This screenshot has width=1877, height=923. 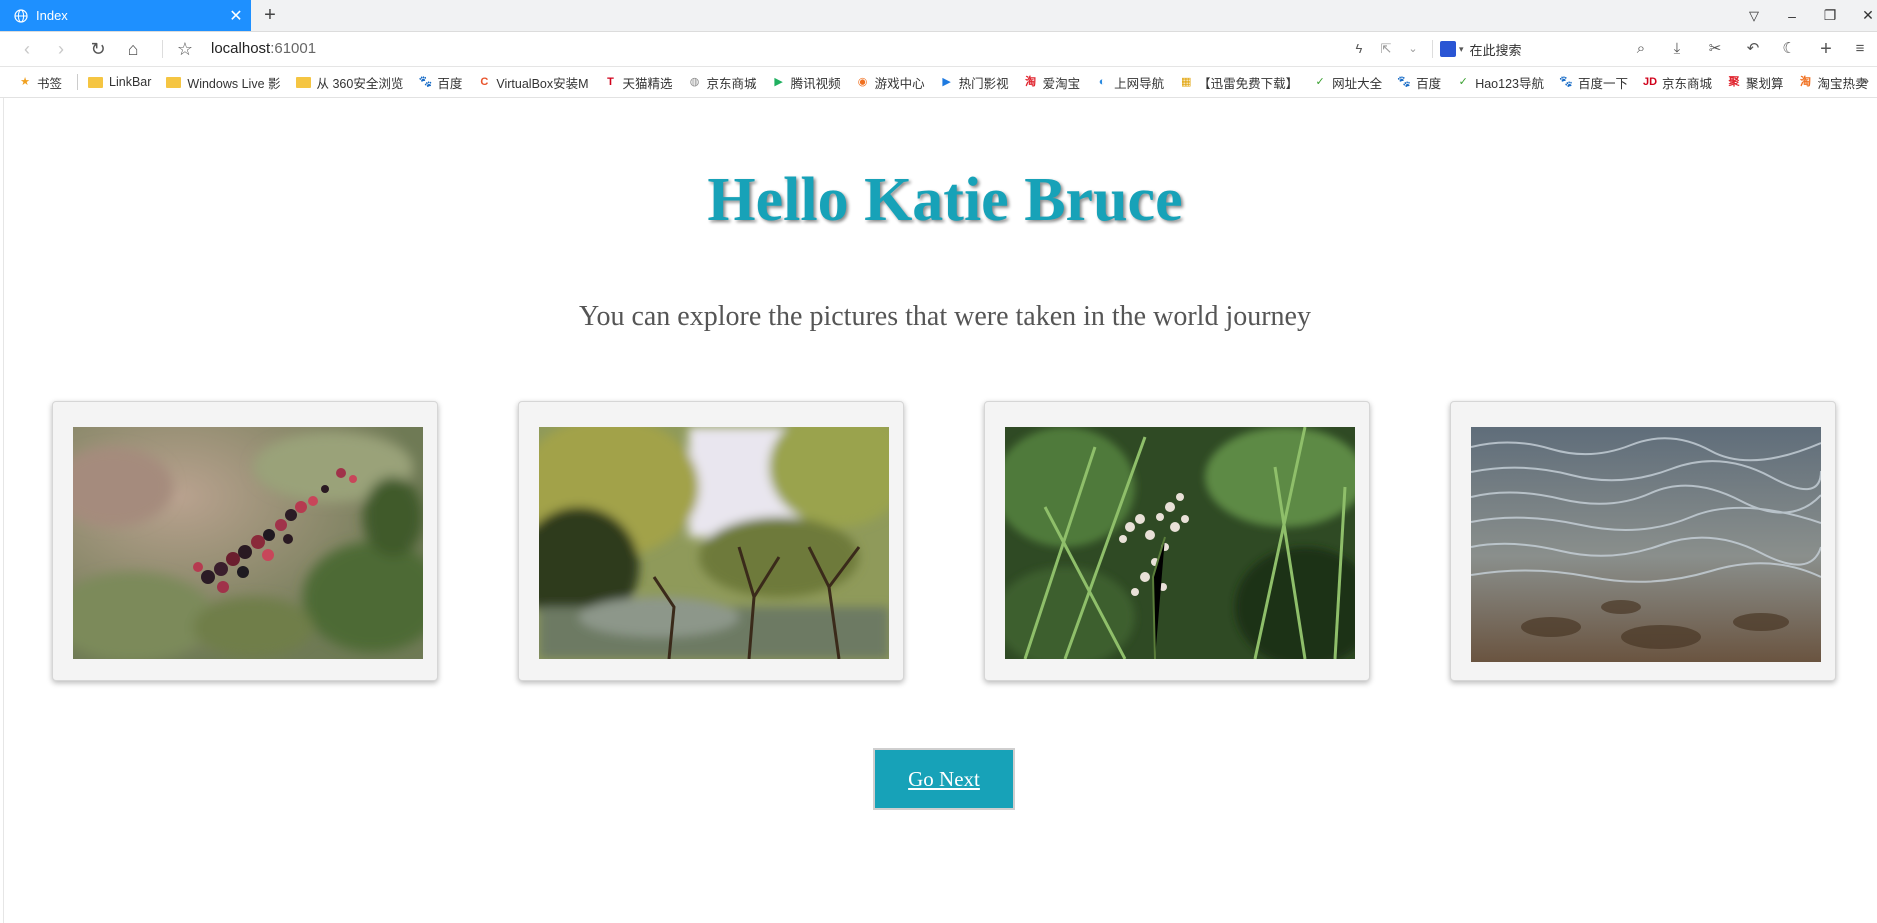 I want to click on undo-icon: ↶, so click(x=1753, y=49).